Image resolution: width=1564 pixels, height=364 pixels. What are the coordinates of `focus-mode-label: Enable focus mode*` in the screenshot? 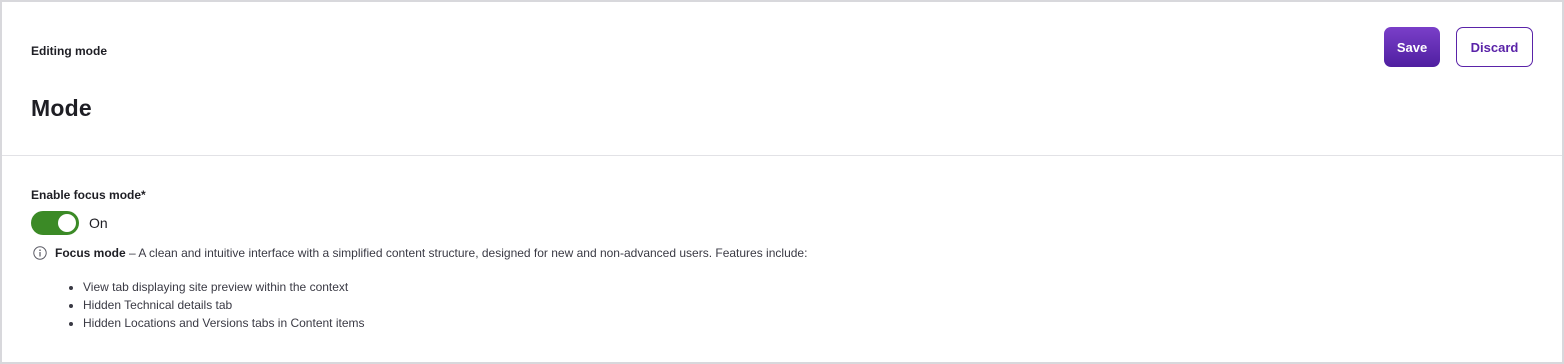 It's located at (88, 195).